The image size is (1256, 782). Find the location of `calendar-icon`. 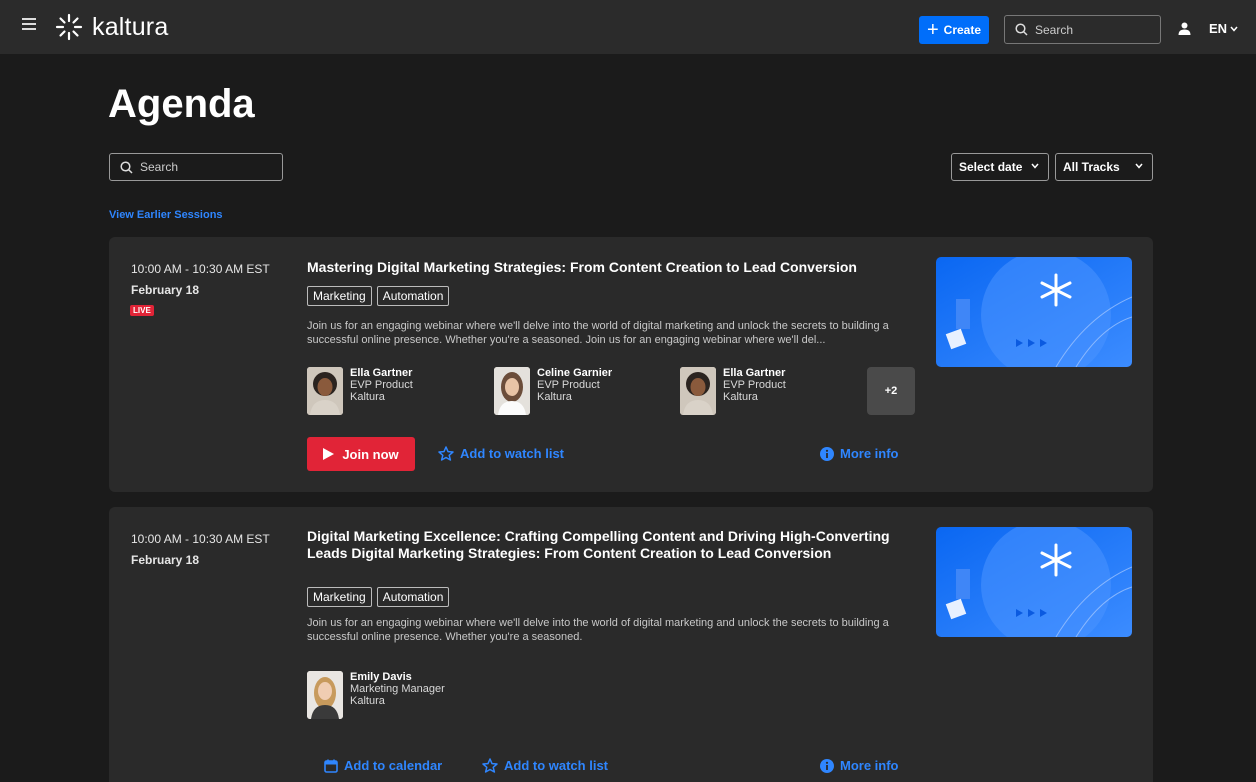

calendar-icon is located at coordinates (331, 766).